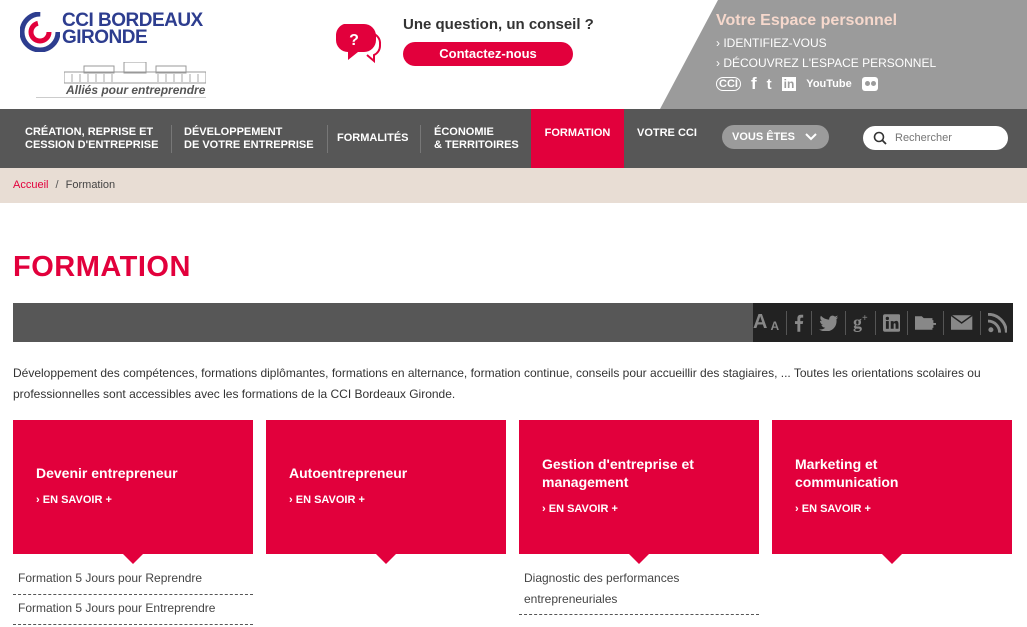 The image size is (1027, 627). I want to click on search-icon, so click(880, 138).